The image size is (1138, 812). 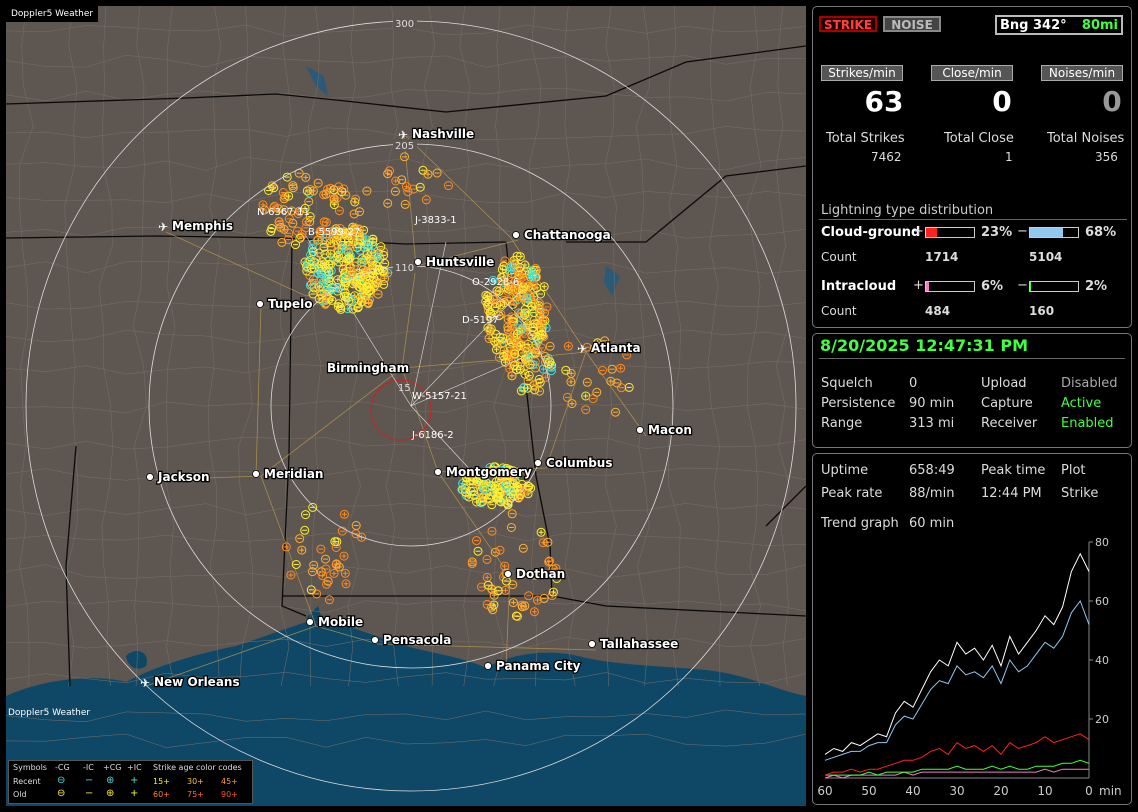 What do you see at coordinates (197, 682) in the screenshot?
I see `city-name: New Orleans` at bounding box center [197, 682].